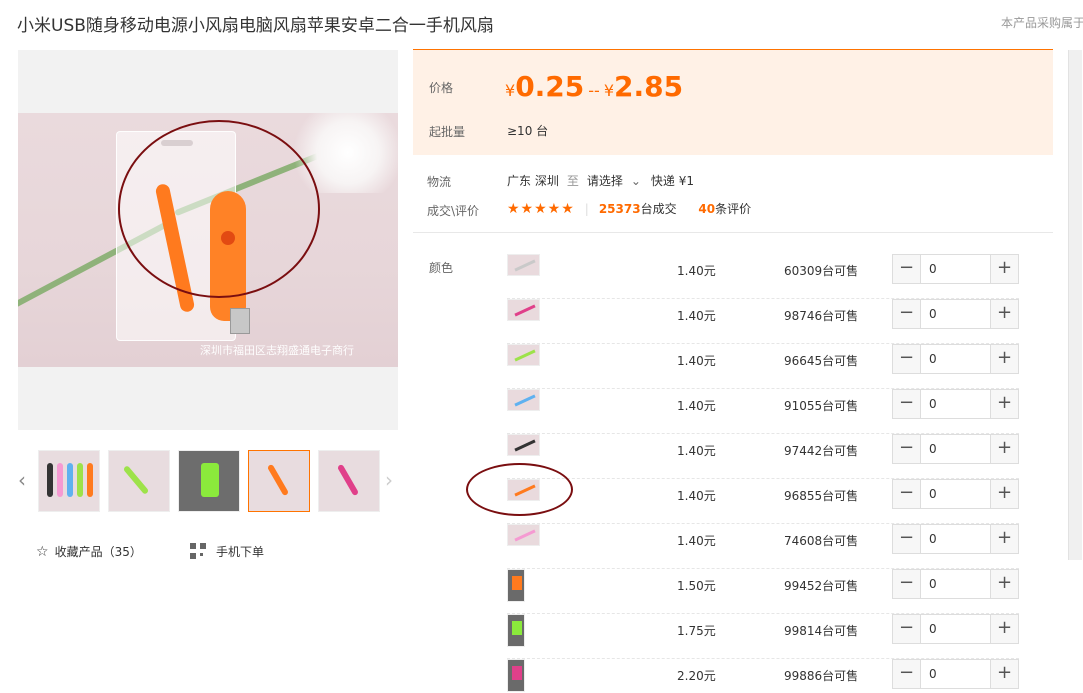 The height and width of the screenshot is (693, 1083). What do you see at coordinates (696, 631) in the screenshot?
I see `sku-price: 1.75元` at bounding box center [696, 631].